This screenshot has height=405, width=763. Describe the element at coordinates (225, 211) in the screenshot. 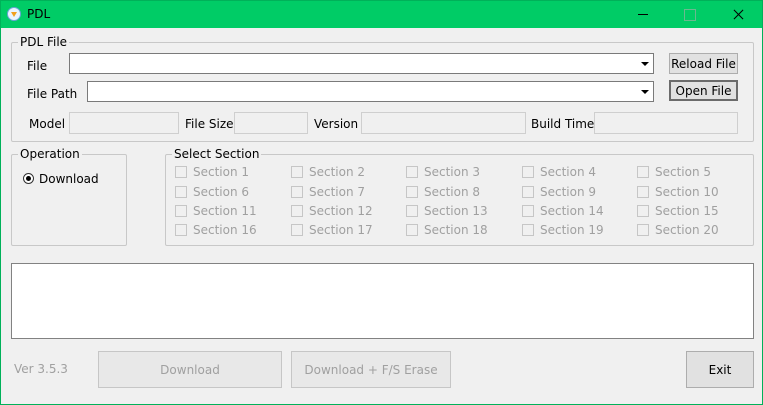

I see `section-label: Section 11` at that location.